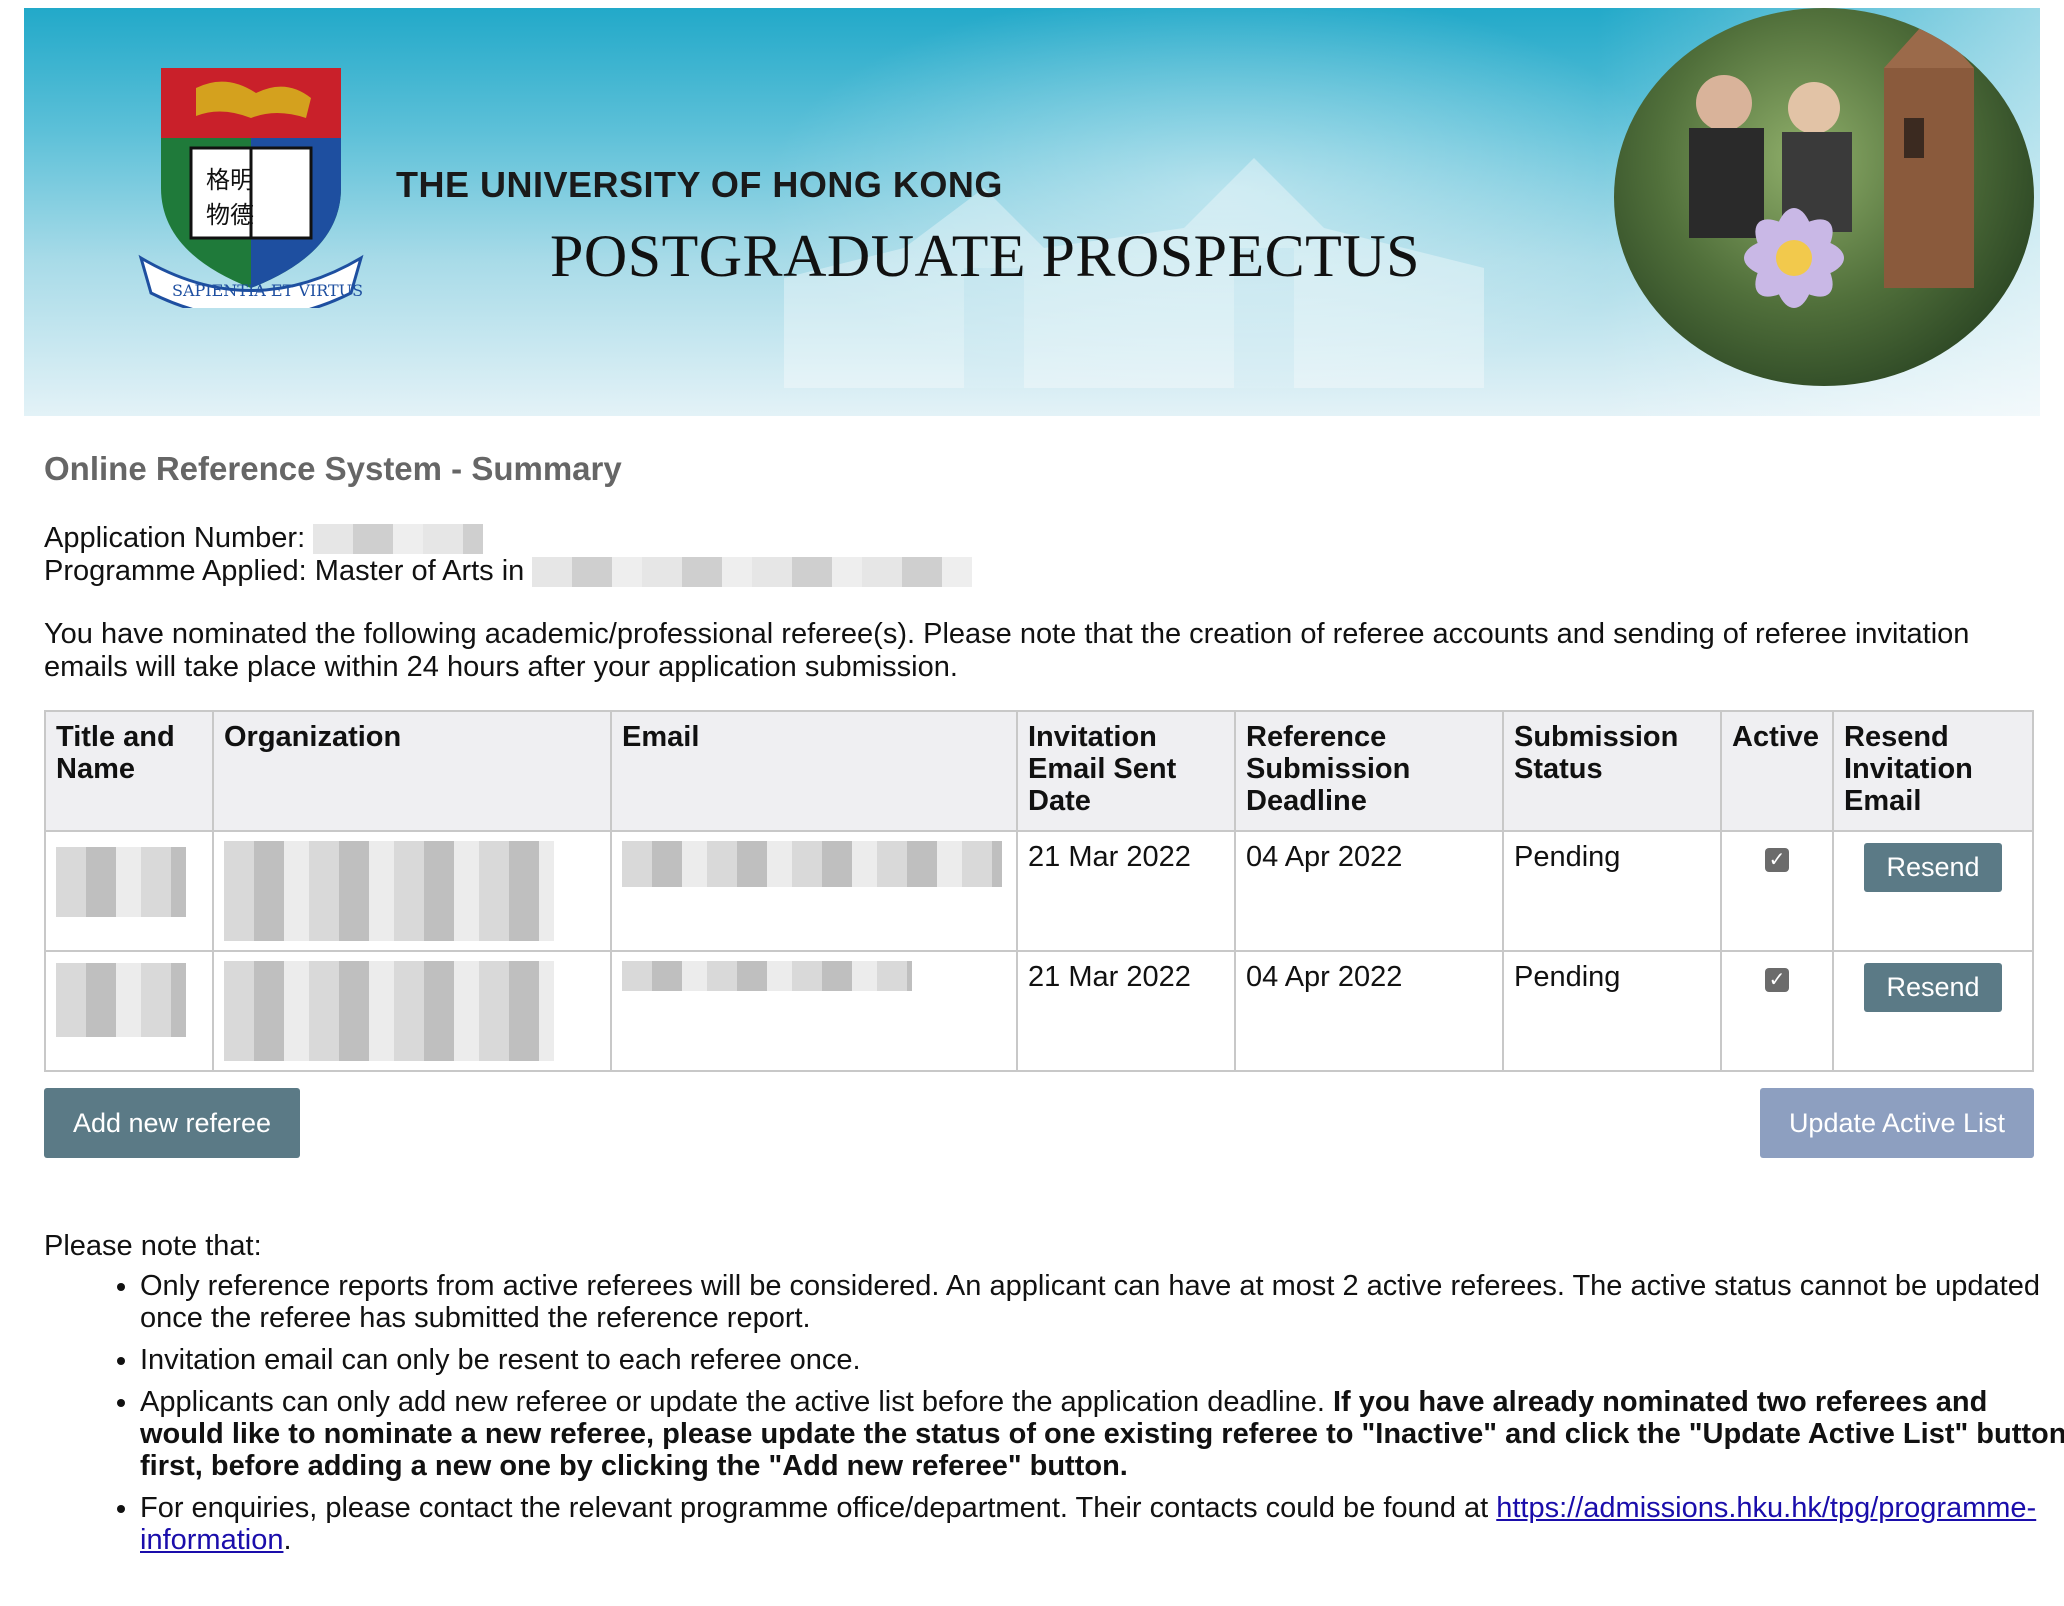 Image resolution: width=2064 pixels, height=1606 pixels. I want to click on svg-text: 物德, so click(230, 215).